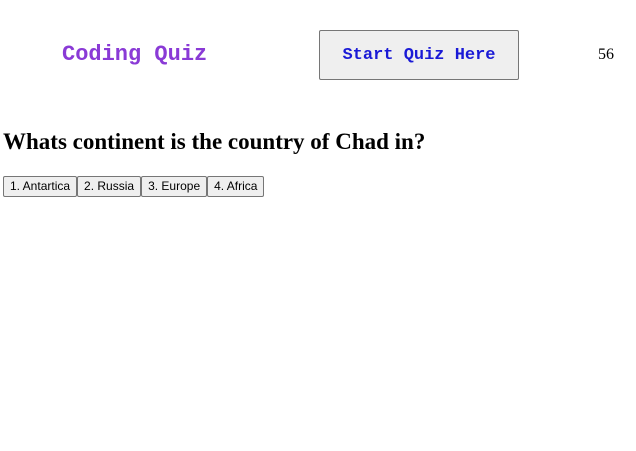 This screenshot has height=451, width=636. Describe the element at coordinates (606, 54) in the screenshot. I see `countdown-timer: 56` at that location.